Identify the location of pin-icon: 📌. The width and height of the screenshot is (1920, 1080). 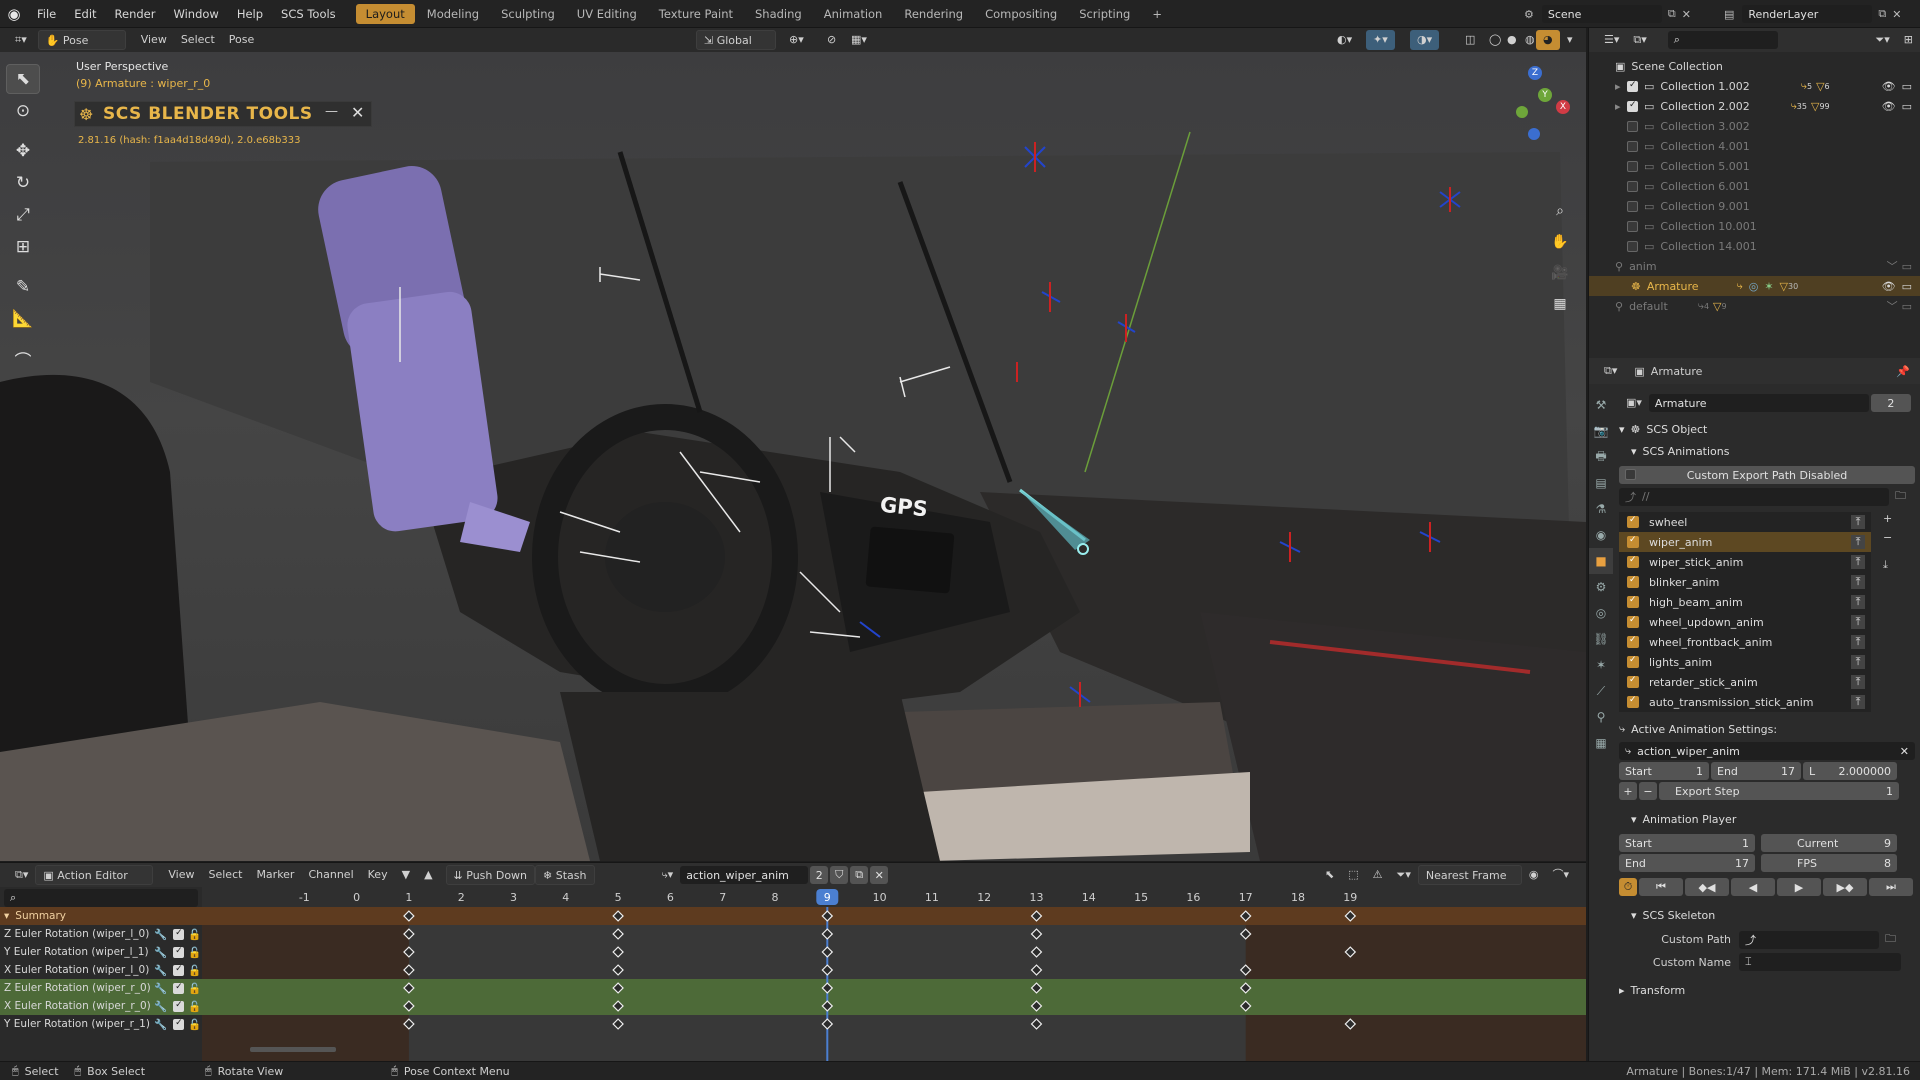
(1903, 371).